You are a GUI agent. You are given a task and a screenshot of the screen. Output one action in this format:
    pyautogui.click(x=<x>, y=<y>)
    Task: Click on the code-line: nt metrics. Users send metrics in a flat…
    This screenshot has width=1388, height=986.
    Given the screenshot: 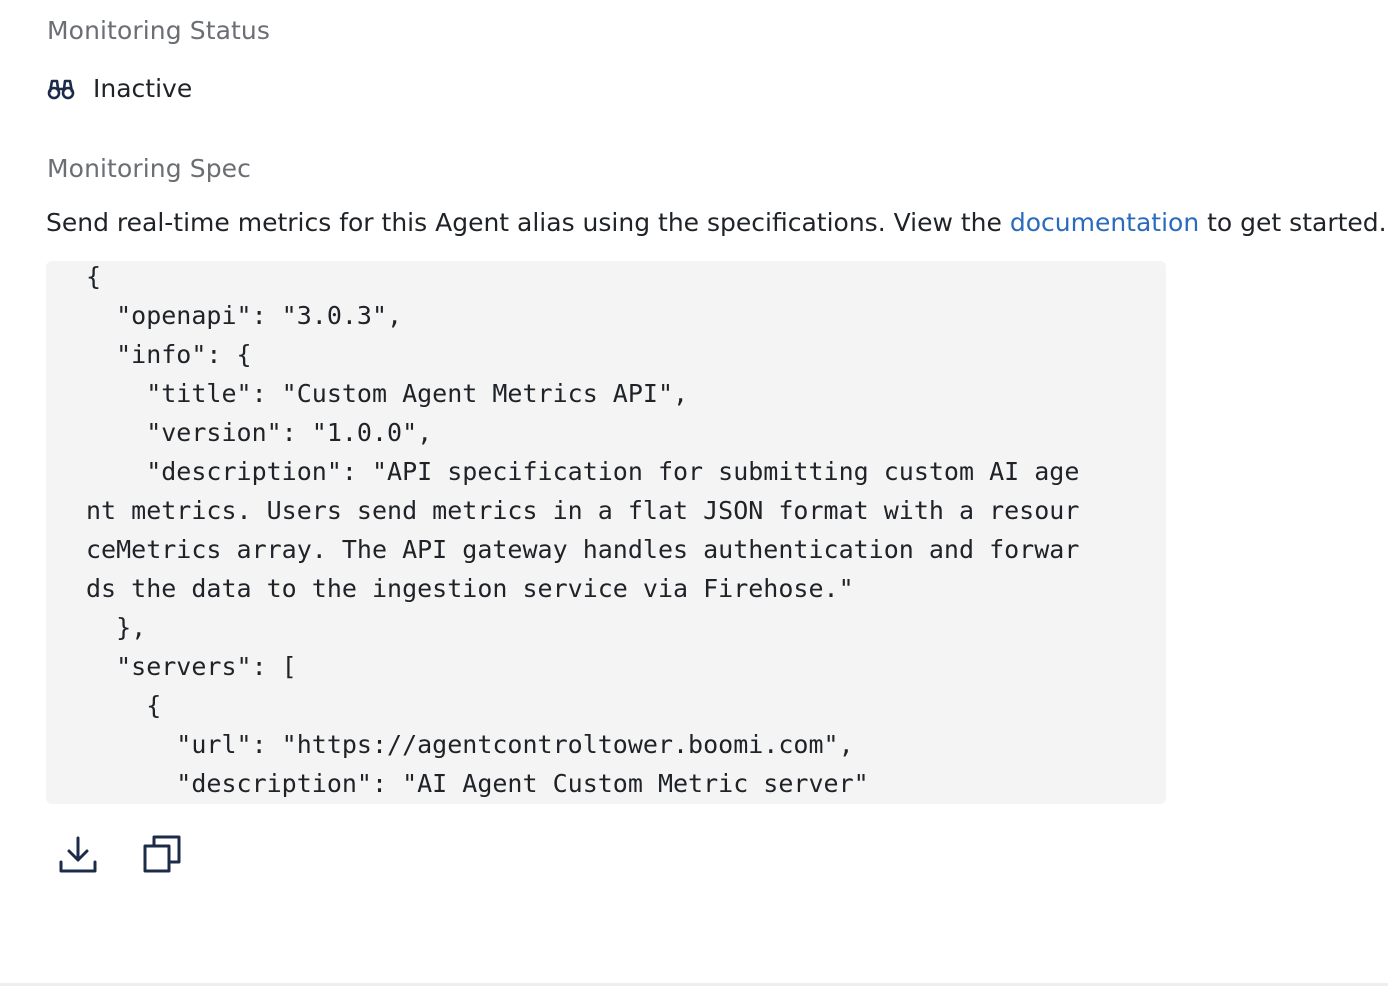 What is the action you would take?
    pyautogui.click(x=583, y=510)
    